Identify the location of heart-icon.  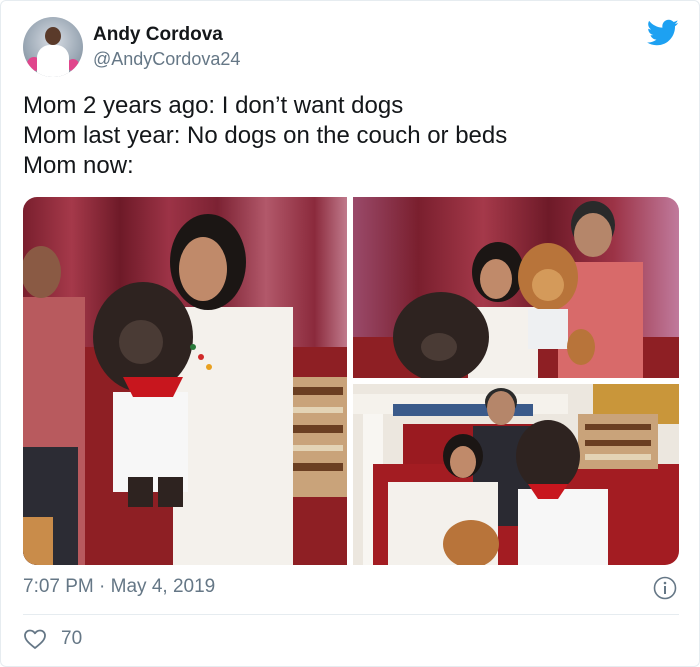
(35, 639).